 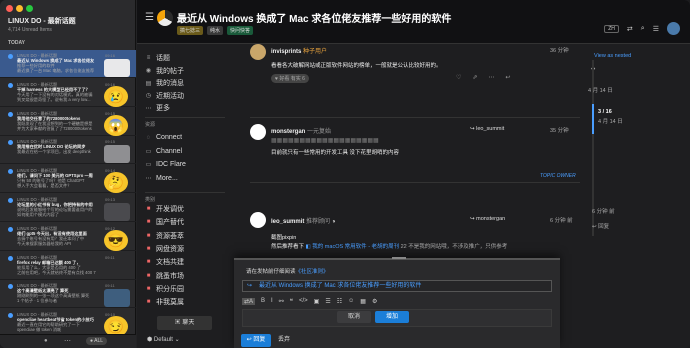 I want to click on post-time: 35 分钟, so click(x=559, y=130).